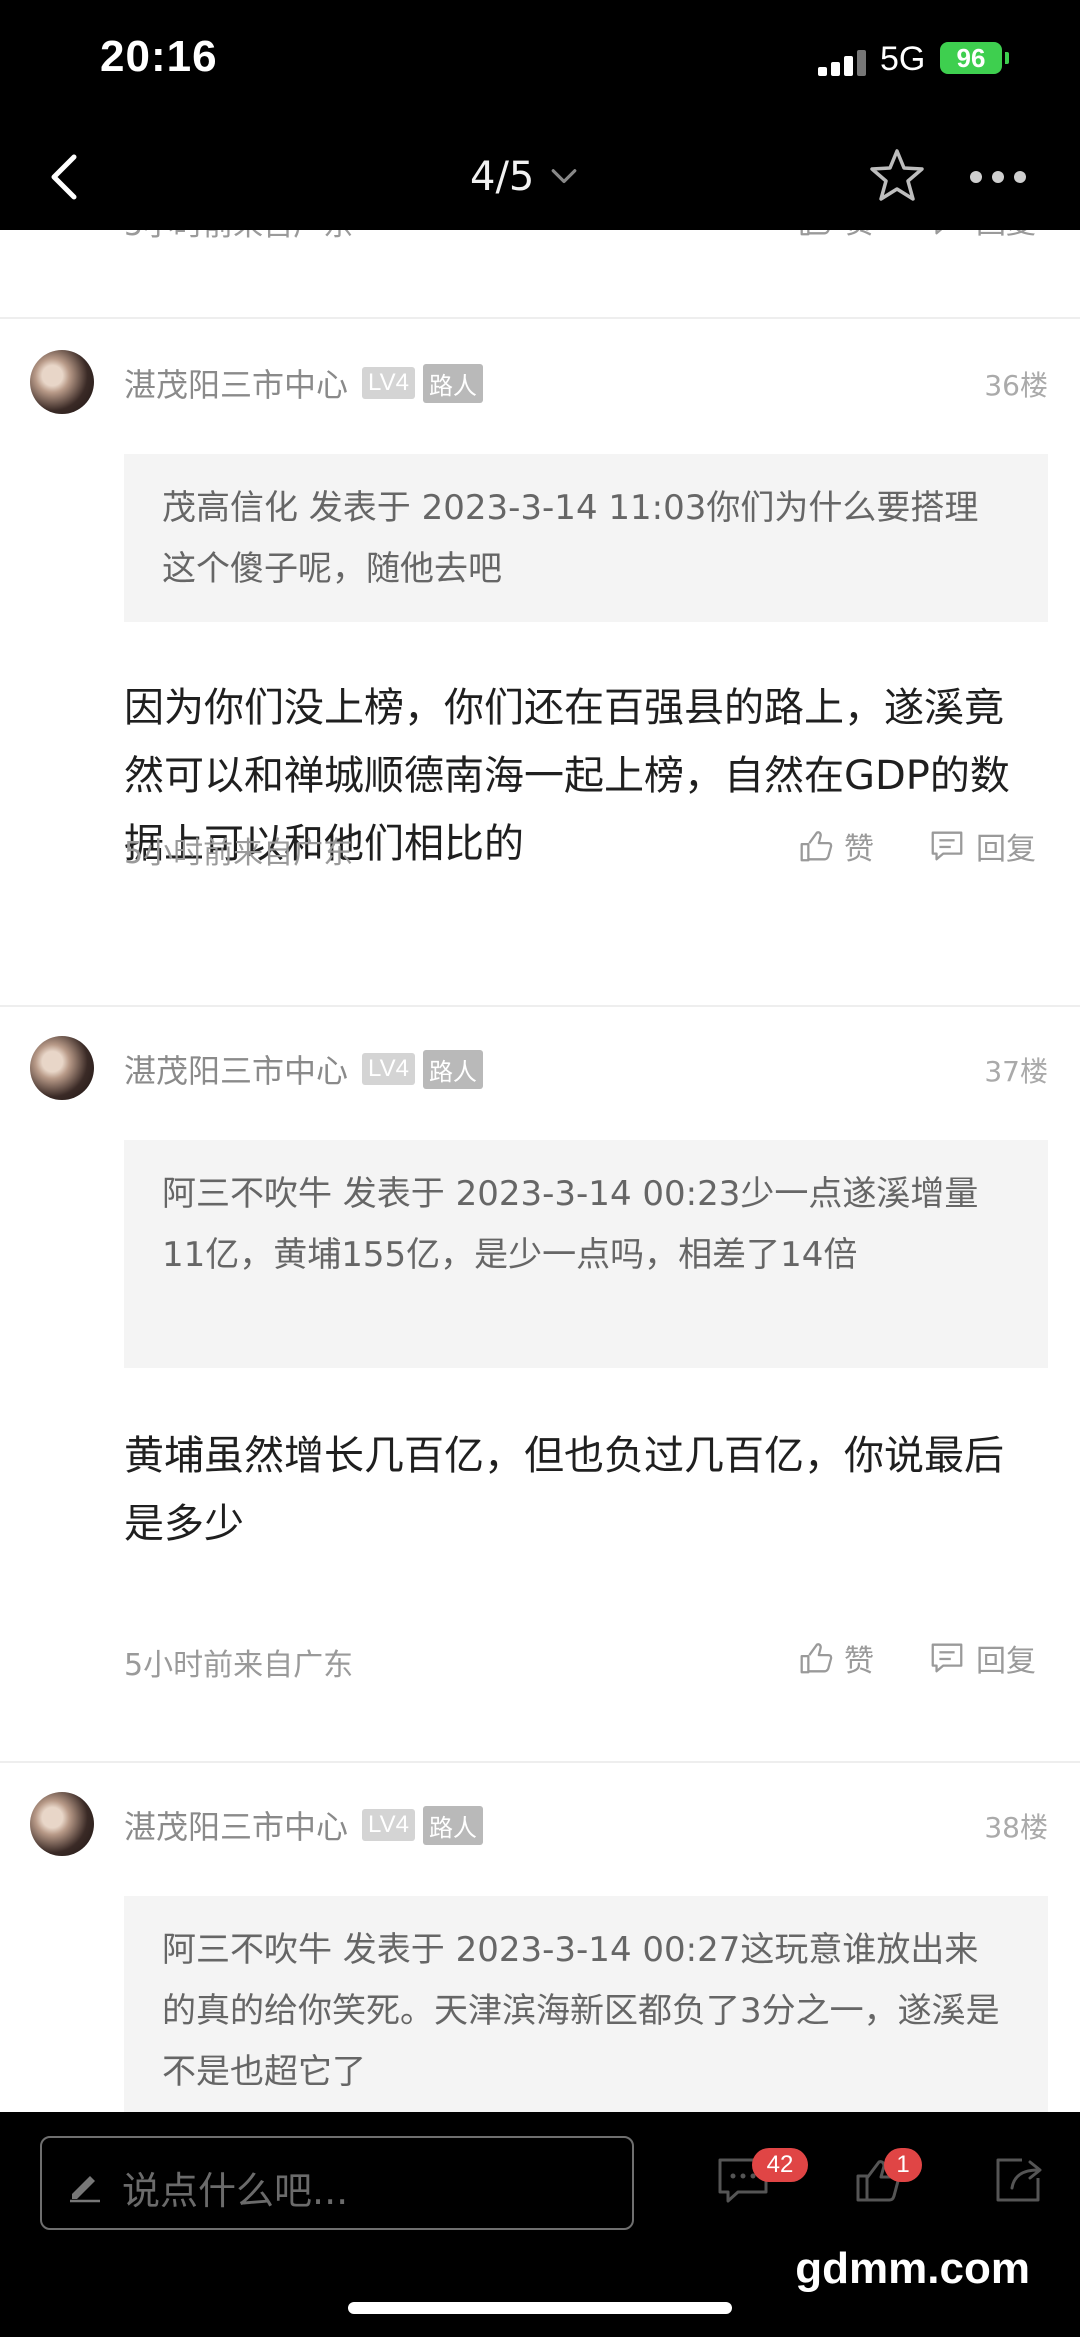 This screenshot has height=2337, width=1080. Describe the element at coordinates (780, 2165) in the screenshot. I see `comment-count-badge: 42` at that location.